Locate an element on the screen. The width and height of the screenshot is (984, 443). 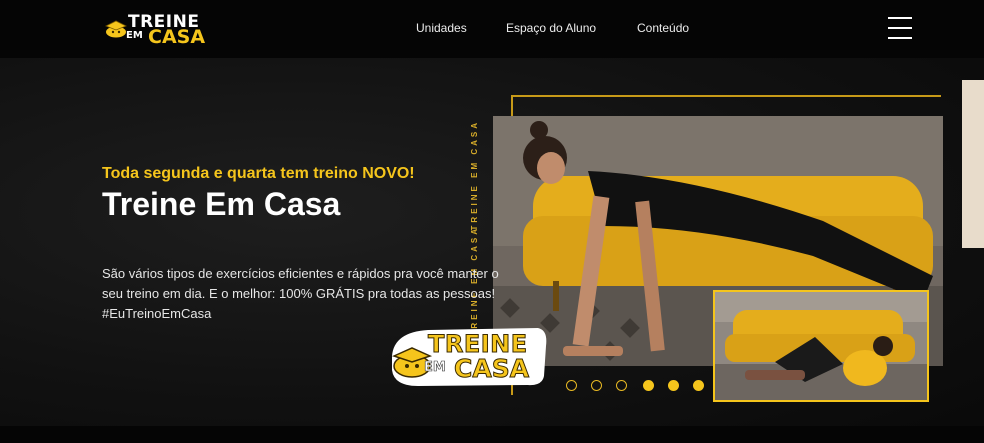
sticker-text-small: EM is located at coordinates (435, 368).